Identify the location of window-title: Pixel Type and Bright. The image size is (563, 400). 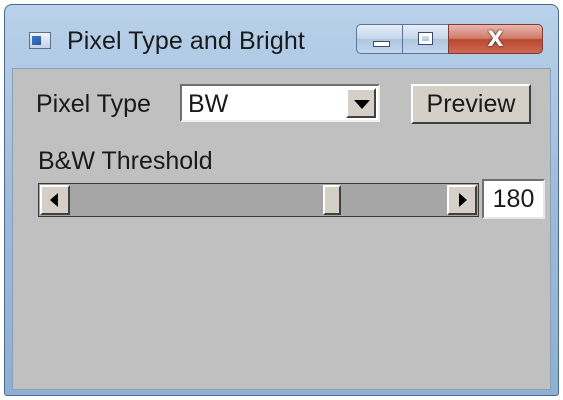
(186, 41).